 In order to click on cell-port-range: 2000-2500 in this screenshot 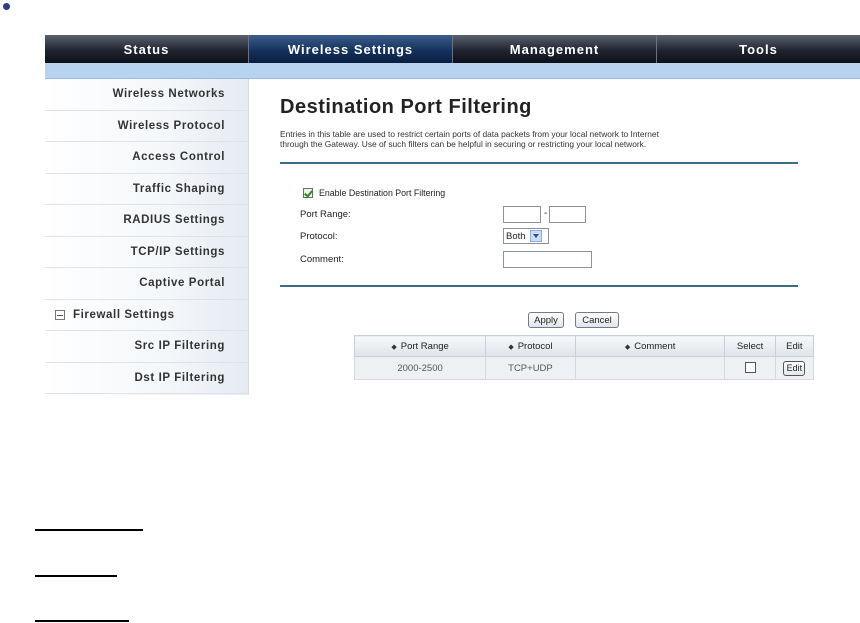, I will do `click(420, 368)`.